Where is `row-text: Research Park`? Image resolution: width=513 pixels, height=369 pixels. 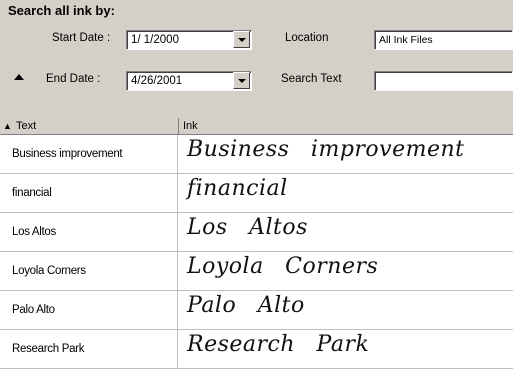
row-text: Research Park is located at coordinates (89, 349).